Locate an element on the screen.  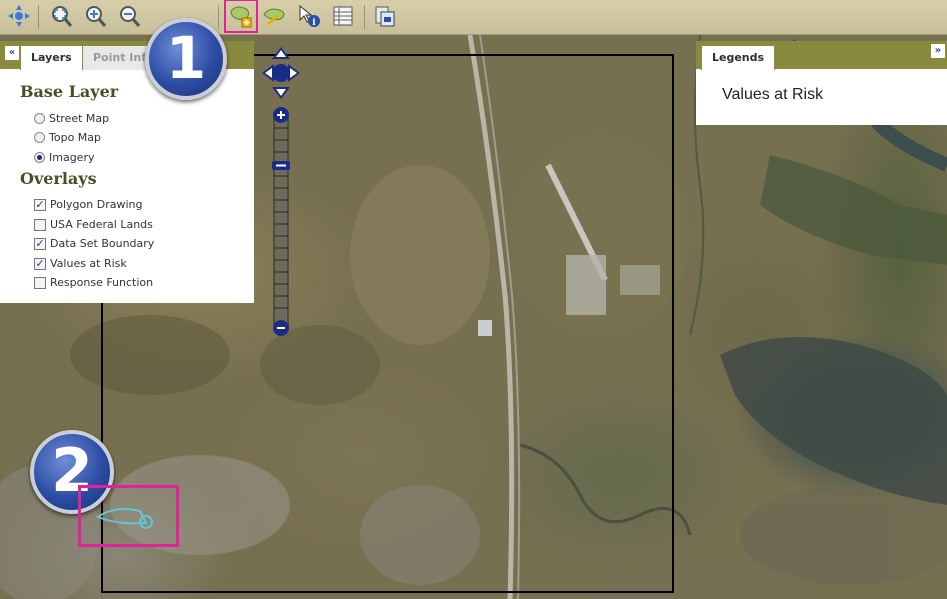
zoom-out-icon is located at coordinates (129, 16).